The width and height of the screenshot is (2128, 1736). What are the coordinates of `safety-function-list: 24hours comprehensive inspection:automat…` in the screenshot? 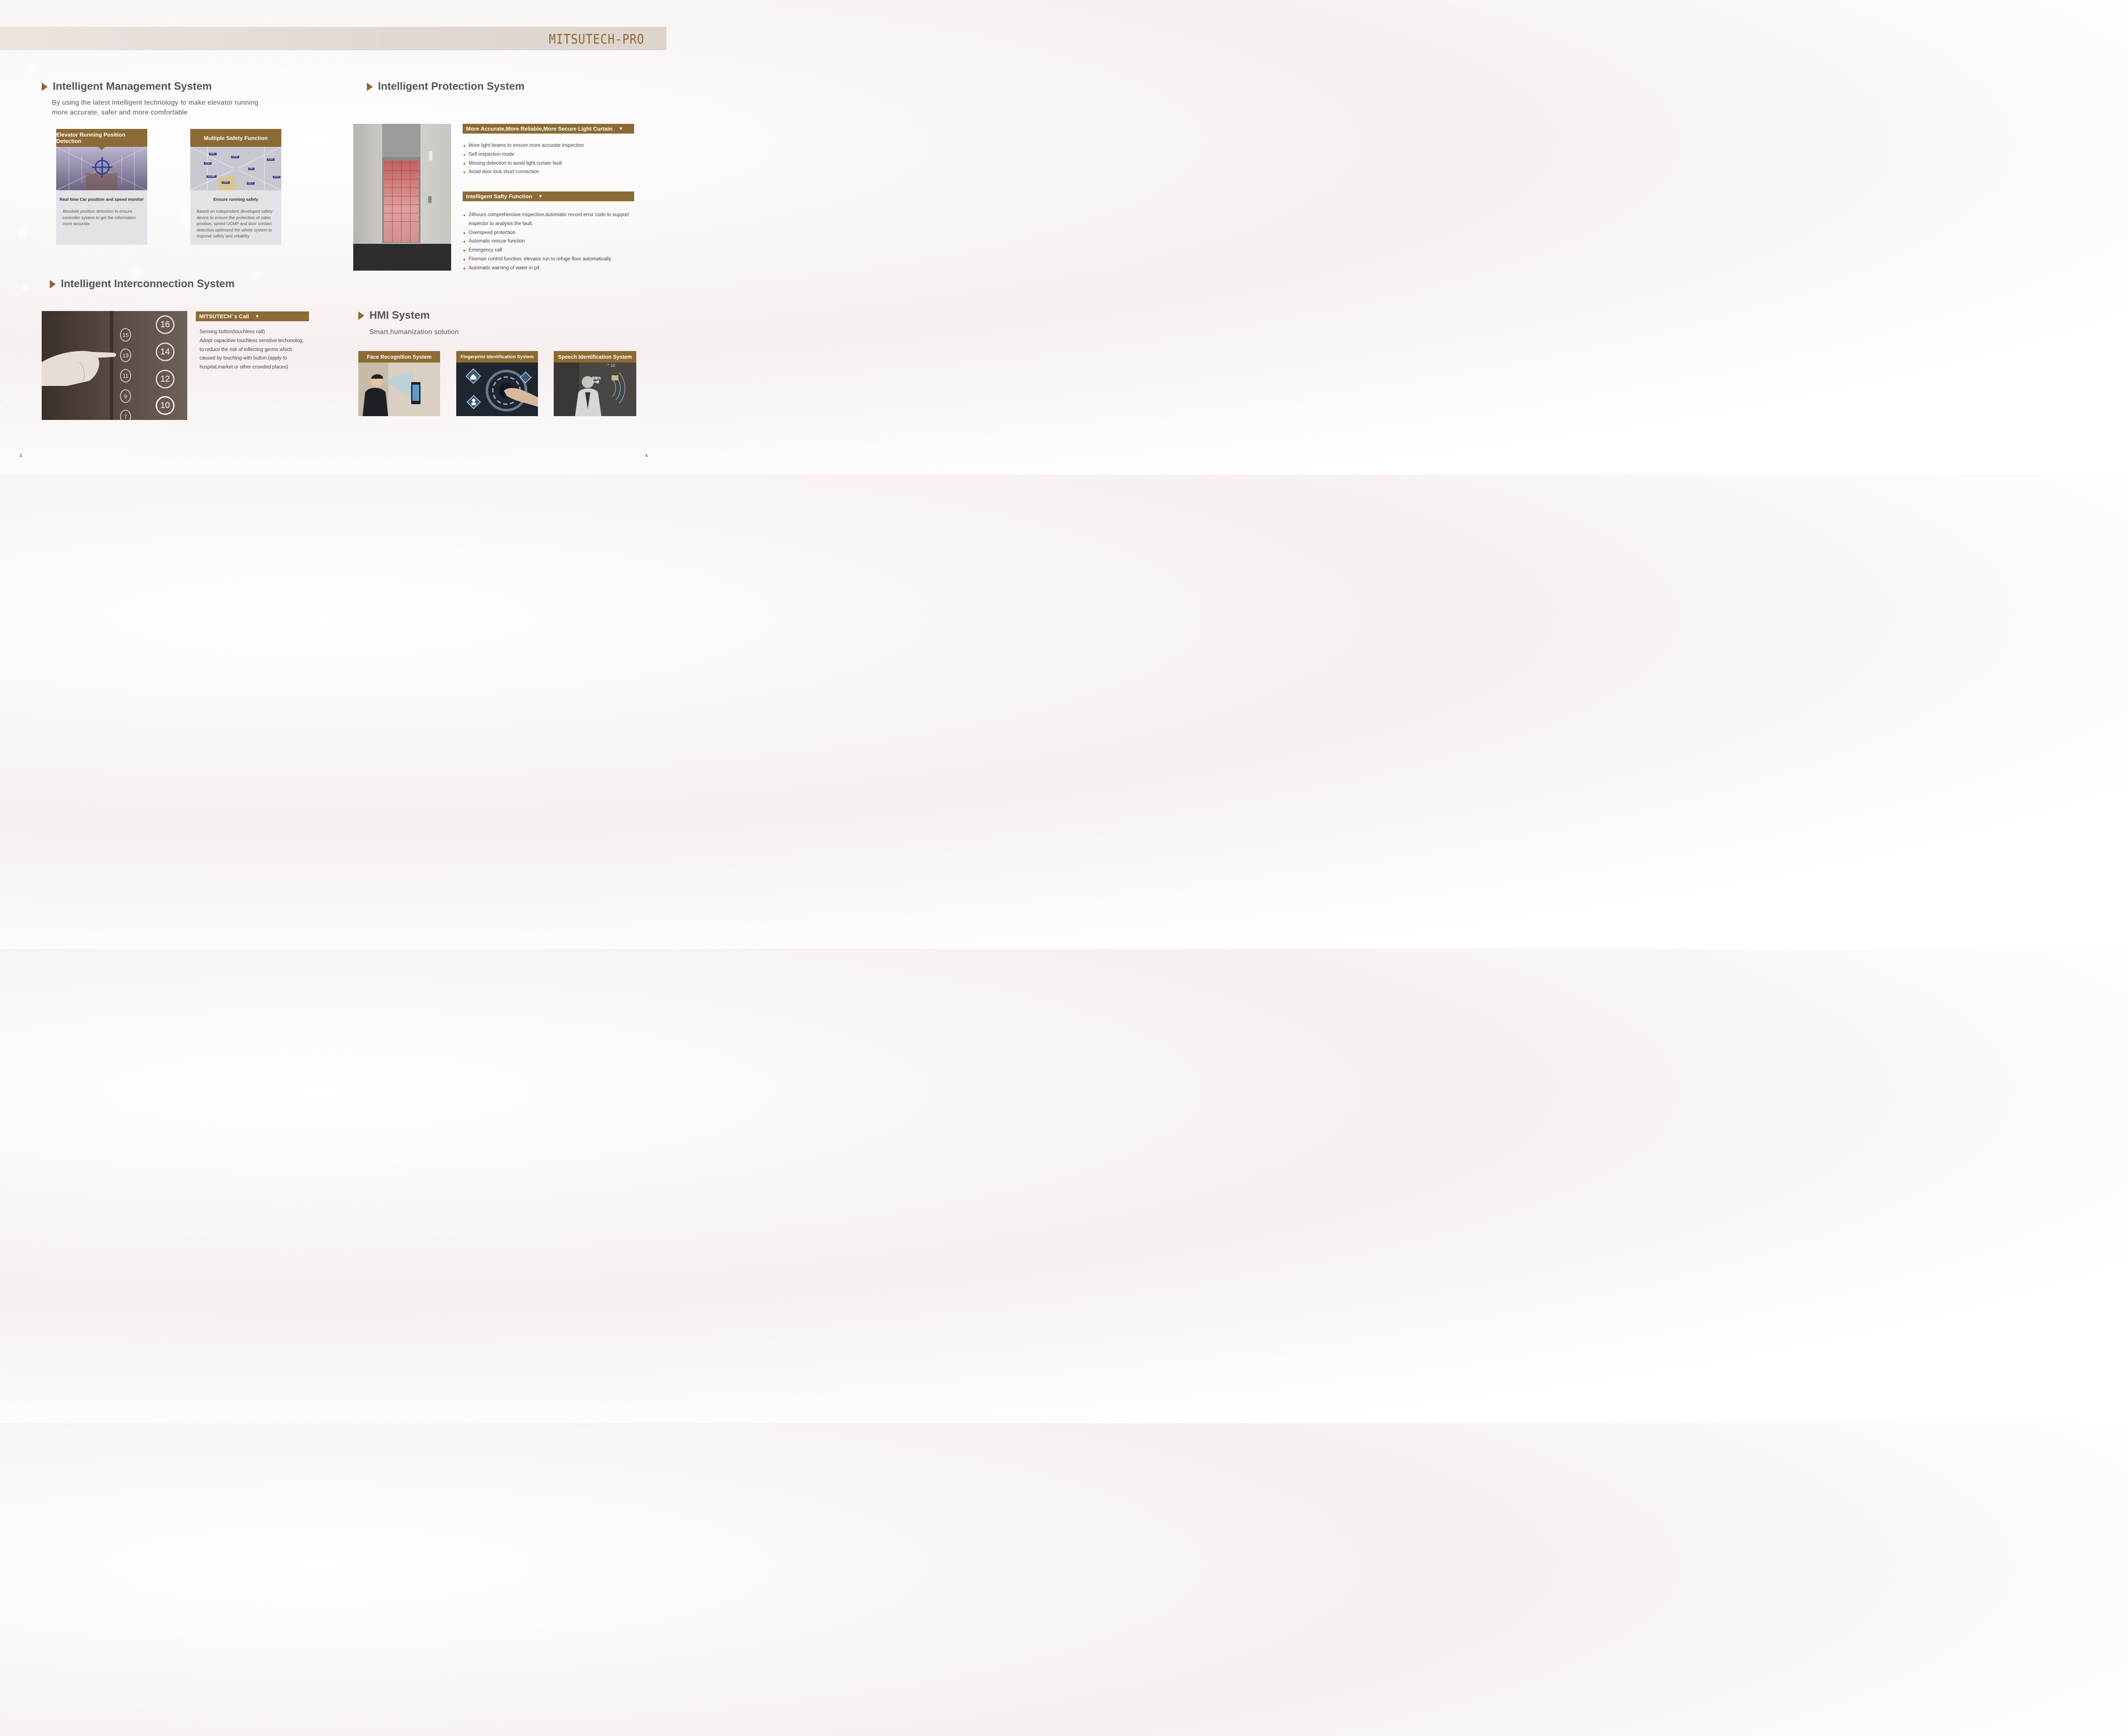 It's located at (548, 242).